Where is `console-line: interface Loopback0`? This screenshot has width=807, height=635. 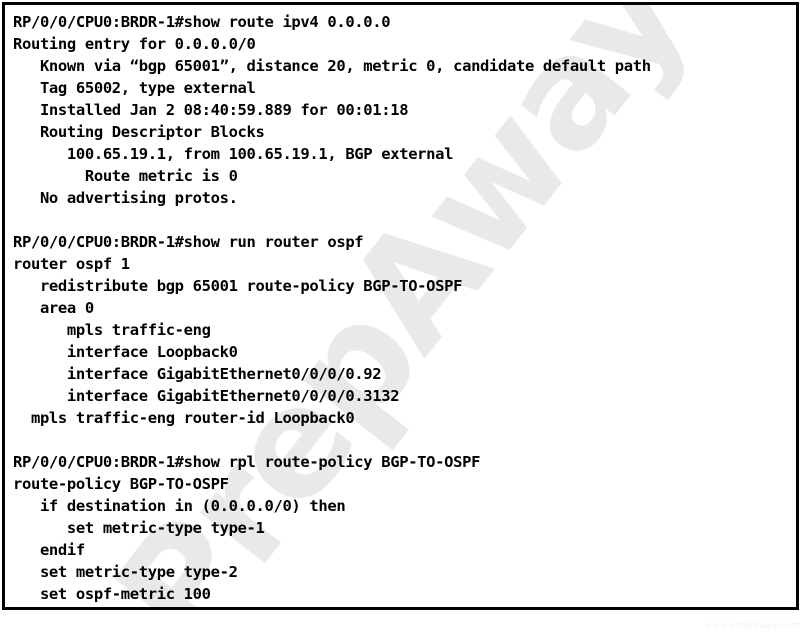
console-line: interface Loopback0 is located at coordinates (125, 352).